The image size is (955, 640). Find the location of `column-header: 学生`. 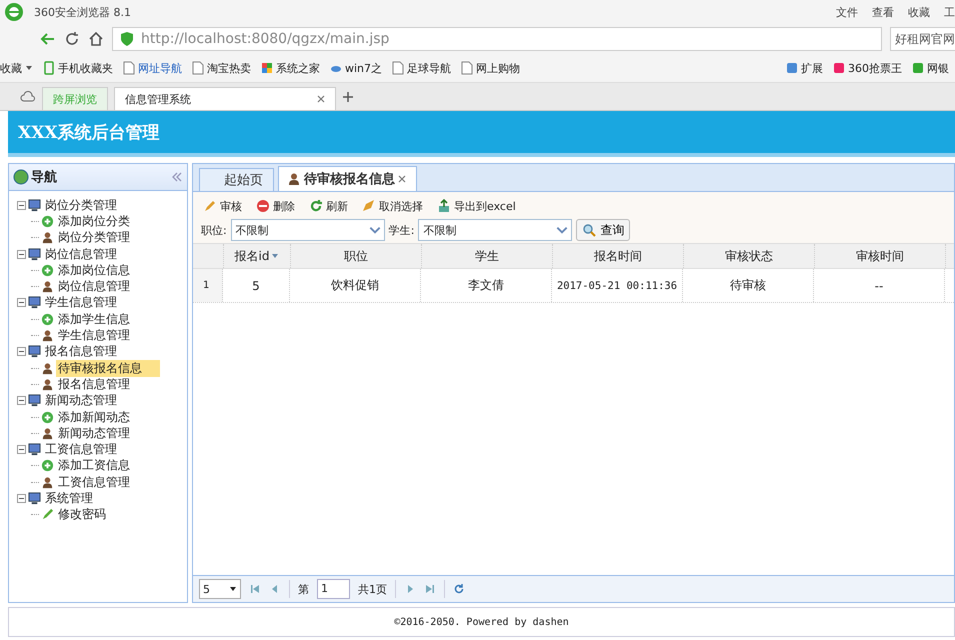

column-header: 学生 is located at coordinates (487, 256).